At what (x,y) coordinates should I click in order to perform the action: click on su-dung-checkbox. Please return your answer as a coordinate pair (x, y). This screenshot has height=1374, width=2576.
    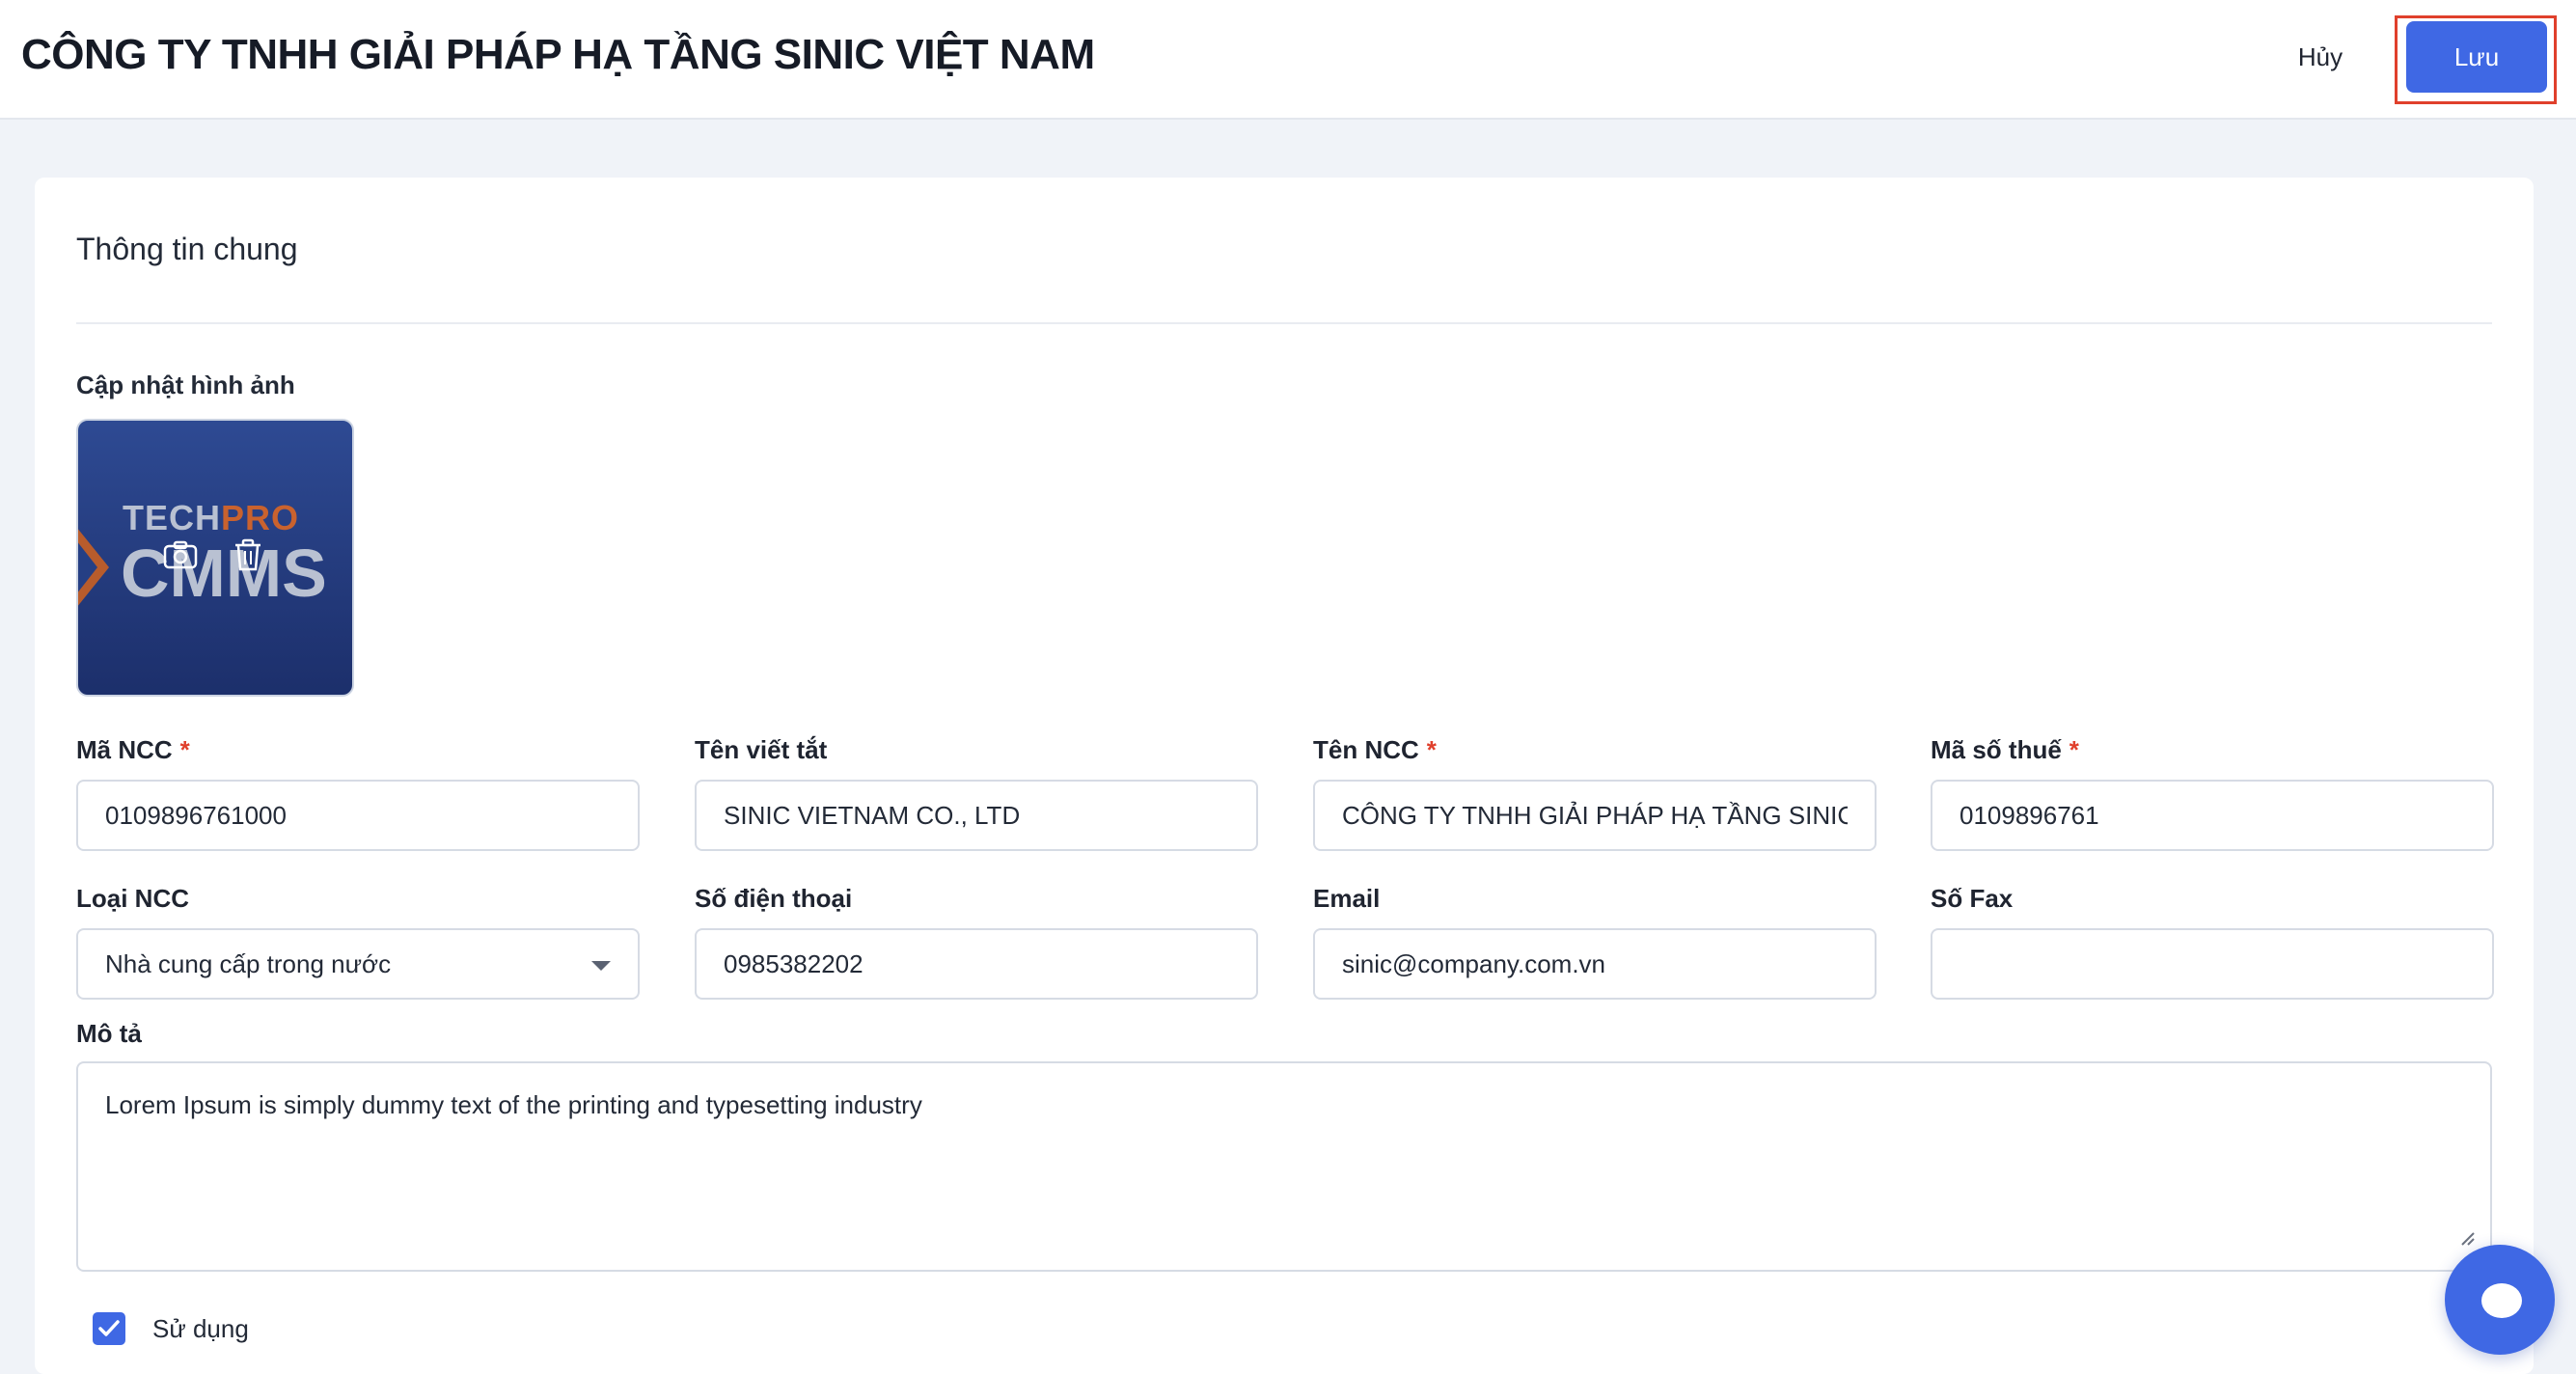
    Looking at the image, I should click on (109, 1328).